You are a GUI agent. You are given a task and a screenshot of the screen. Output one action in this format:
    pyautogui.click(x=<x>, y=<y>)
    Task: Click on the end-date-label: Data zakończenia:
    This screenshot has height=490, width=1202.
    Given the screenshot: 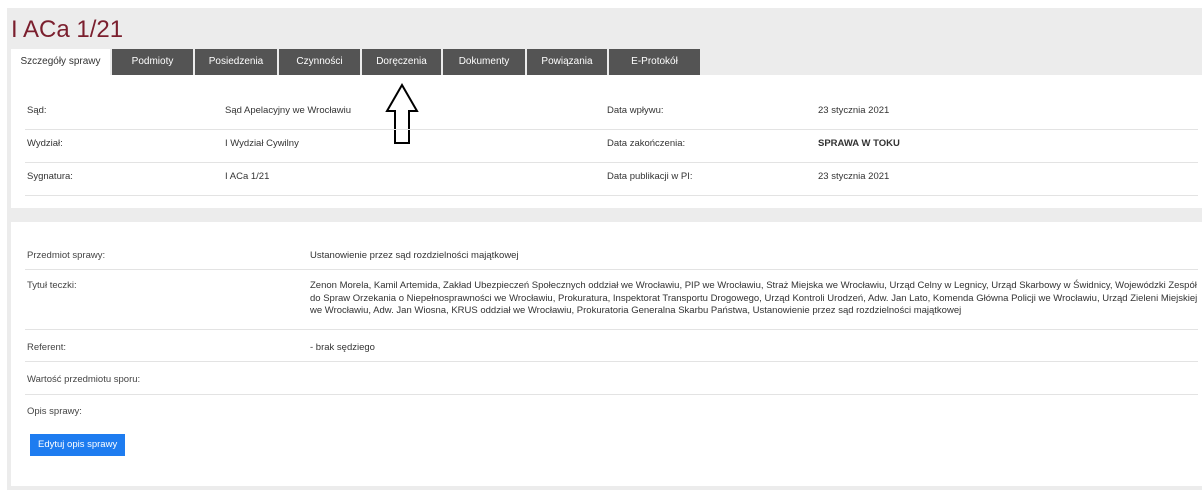 What is the action you would take?
    pyautogui.click(x=646, y=143)
    